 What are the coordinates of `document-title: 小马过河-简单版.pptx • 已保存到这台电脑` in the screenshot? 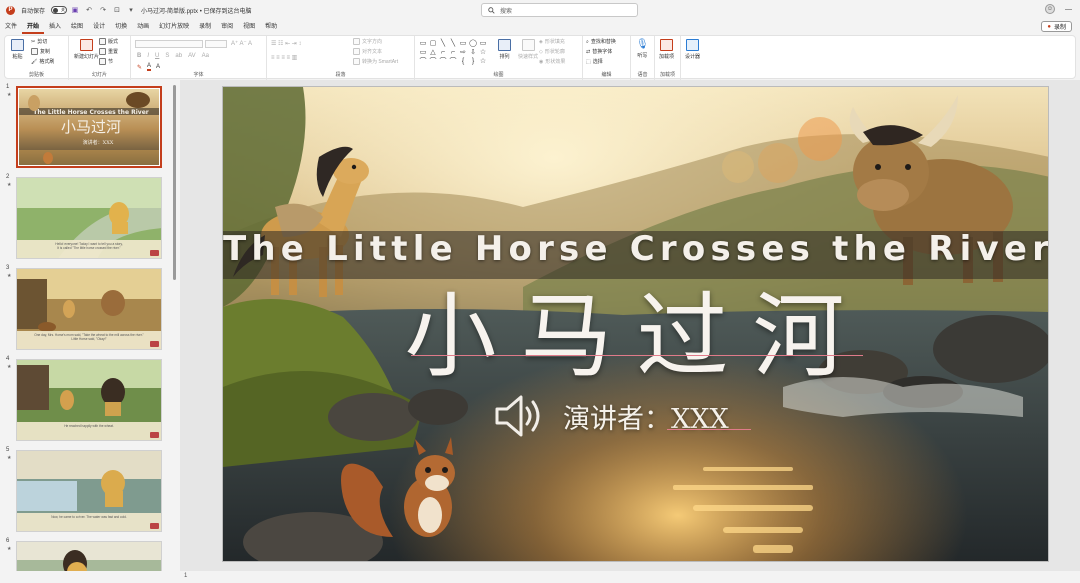 It's located at (196, 10).